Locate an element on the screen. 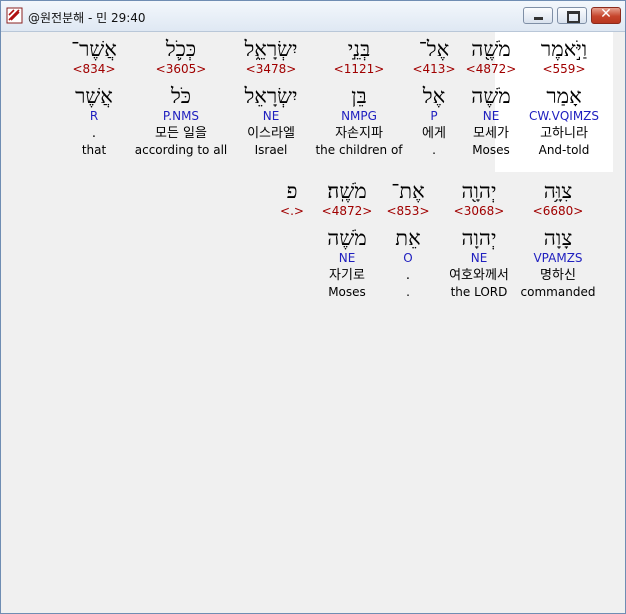 The height and width of the screenshot is (614, 626). window-title: @원전분해 - 민 29:40 is located at coordinates (87, 18).